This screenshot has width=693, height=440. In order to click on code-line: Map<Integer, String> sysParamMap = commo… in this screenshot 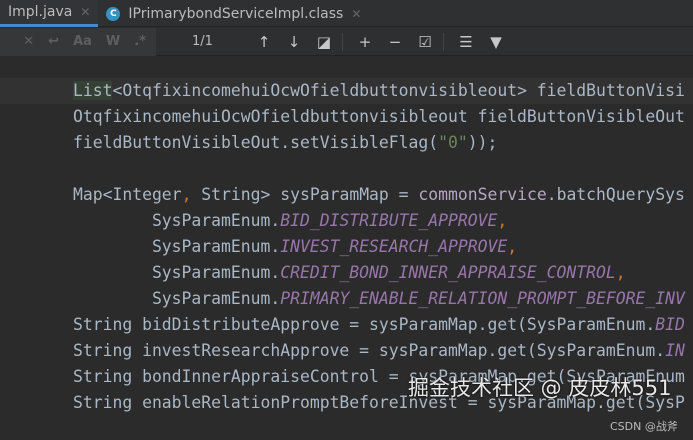, I will do `click(379, 195)`.